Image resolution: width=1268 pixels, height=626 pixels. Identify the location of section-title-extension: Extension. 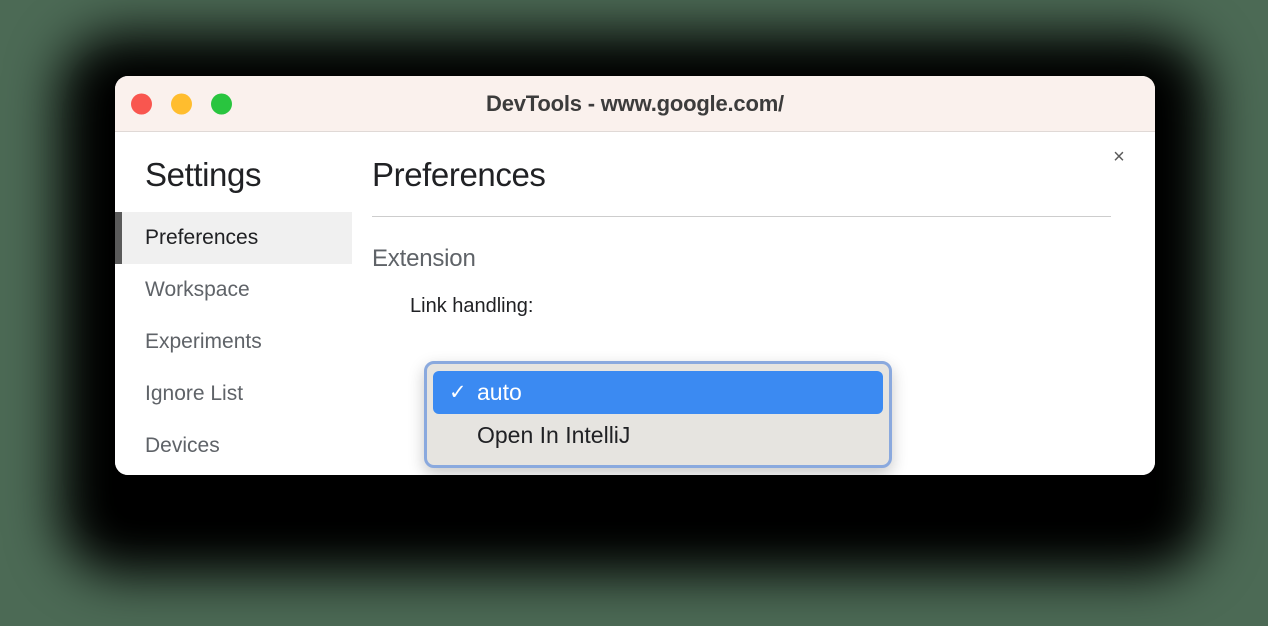
(424, 258).